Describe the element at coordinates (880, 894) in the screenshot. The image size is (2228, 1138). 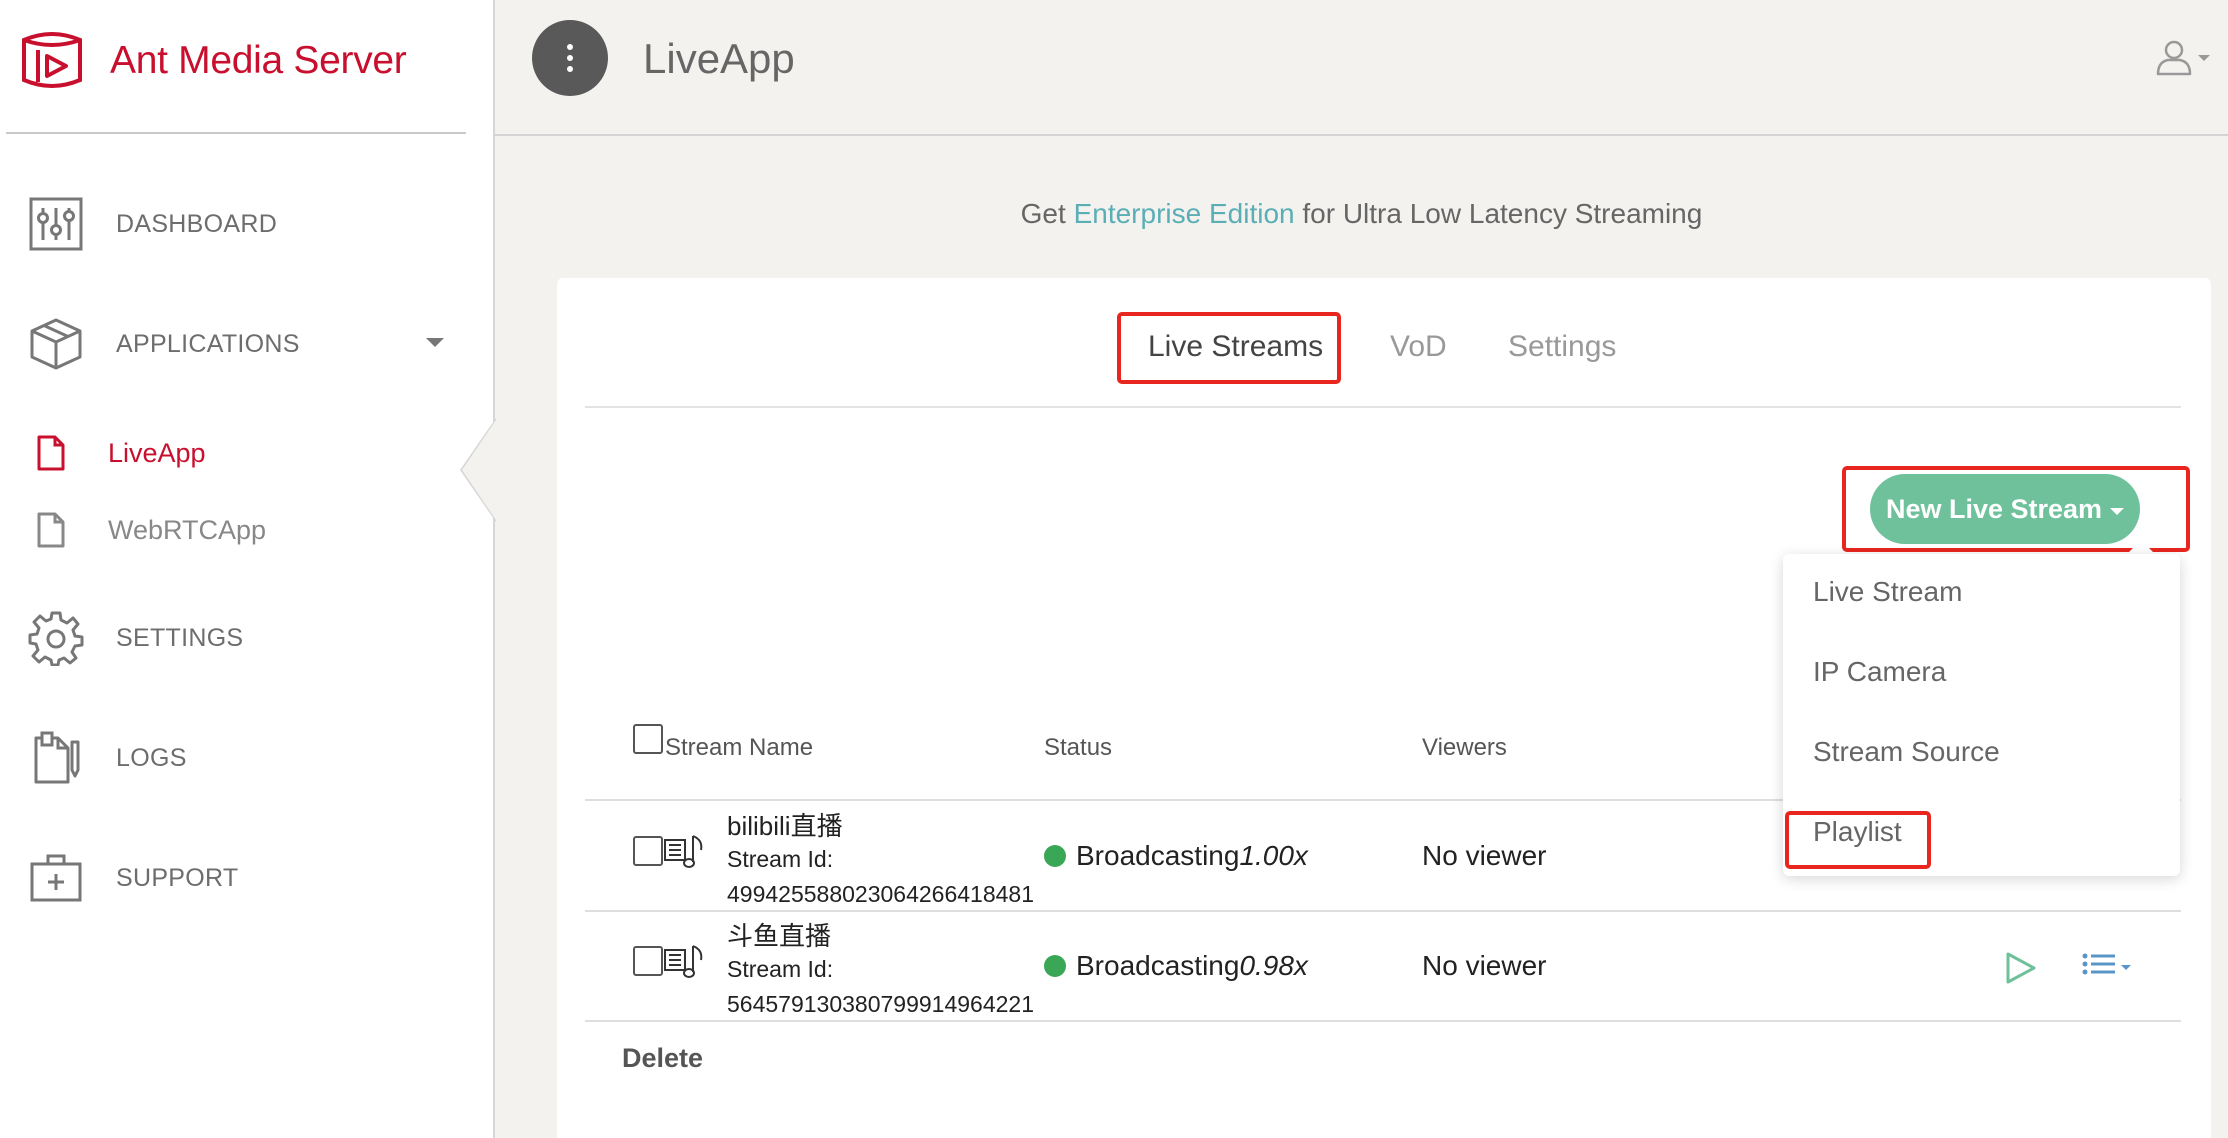
I see `stream-id: 499425588023064266418481` at that location.